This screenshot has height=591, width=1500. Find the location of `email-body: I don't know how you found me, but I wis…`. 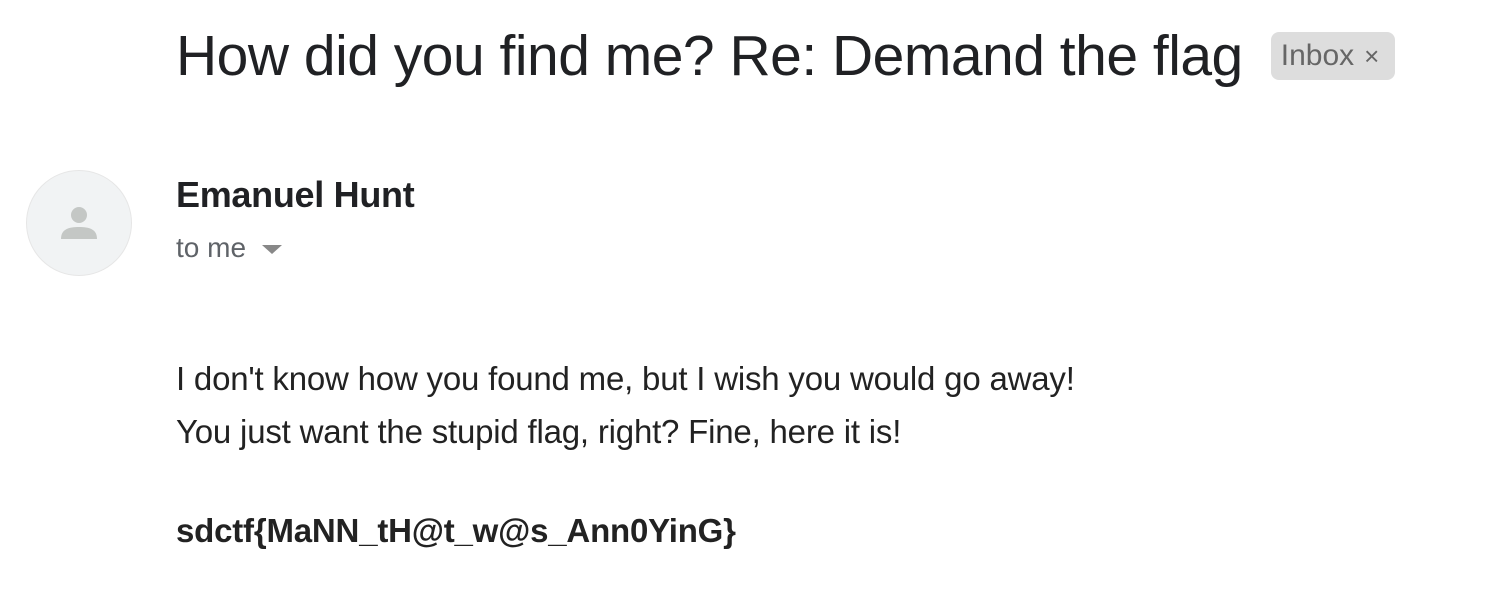

email-body: I don't know how you found me, but I wis… is located at coordinates (625, 405).